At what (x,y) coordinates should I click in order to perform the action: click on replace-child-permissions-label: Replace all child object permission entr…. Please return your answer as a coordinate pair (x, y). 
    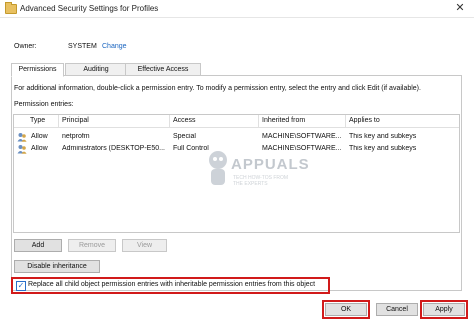
    Looking at the image, I should click on (171, 284).